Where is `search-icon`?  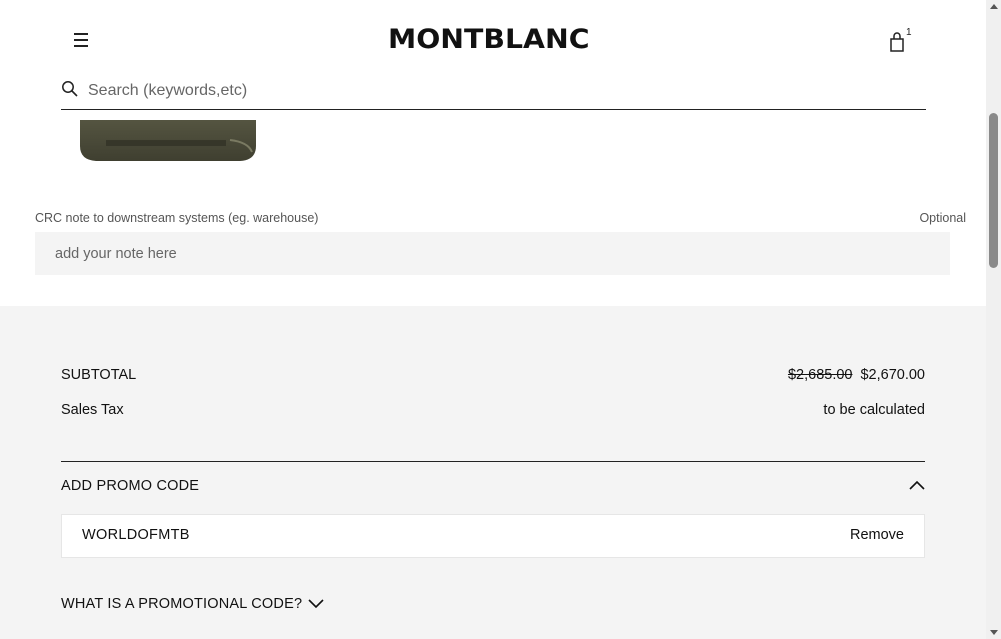
search-icon is located at coordinates (70, 89).